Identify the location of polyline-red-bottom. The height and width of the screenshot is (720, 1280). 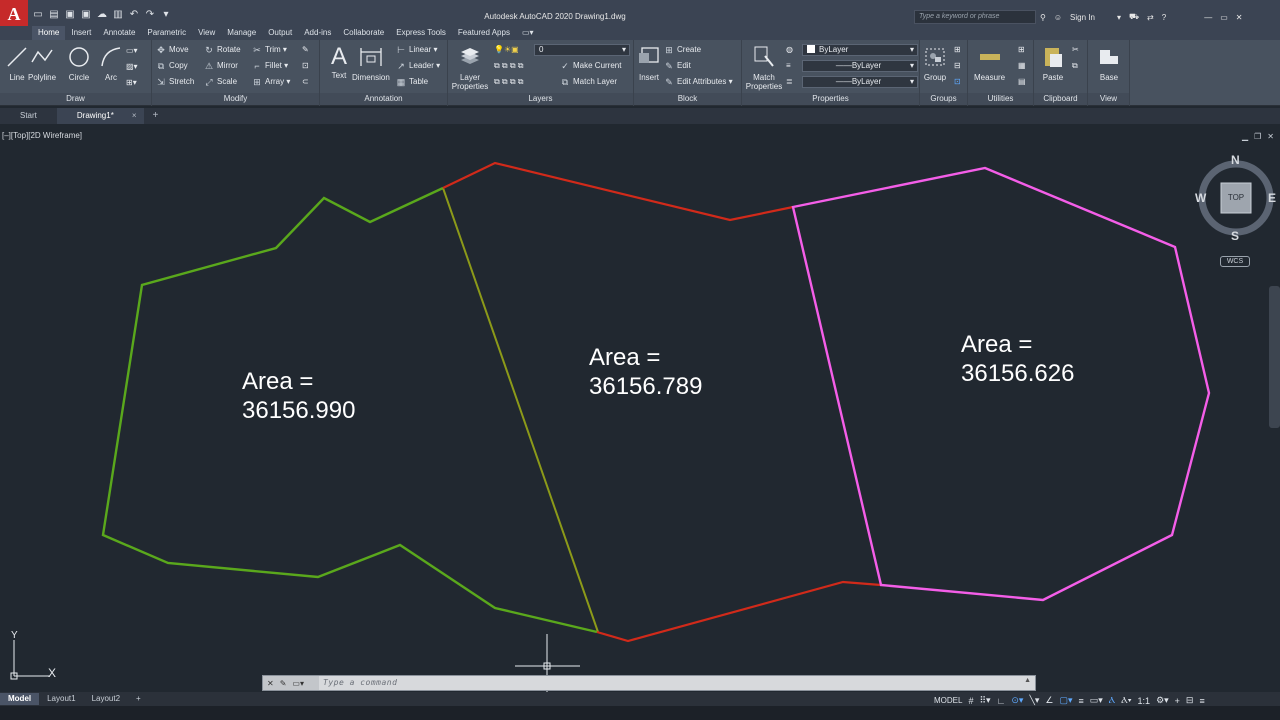
(739, 611).